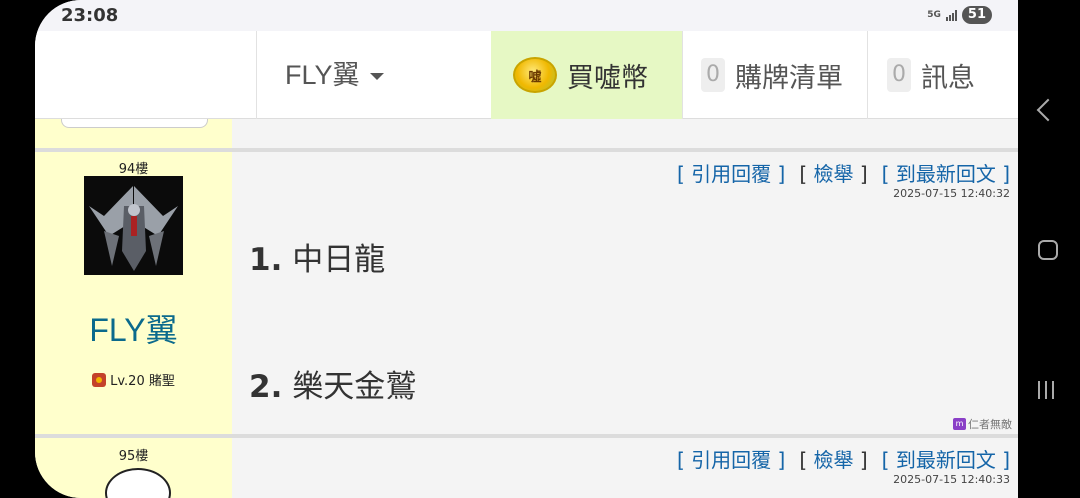 This screenshot has width=1080, height=498. What do you see at coordinates (607, 78) in the screenshot?
I see `buy-coins-label: 買噓幣` at bounding box center [607, 78].